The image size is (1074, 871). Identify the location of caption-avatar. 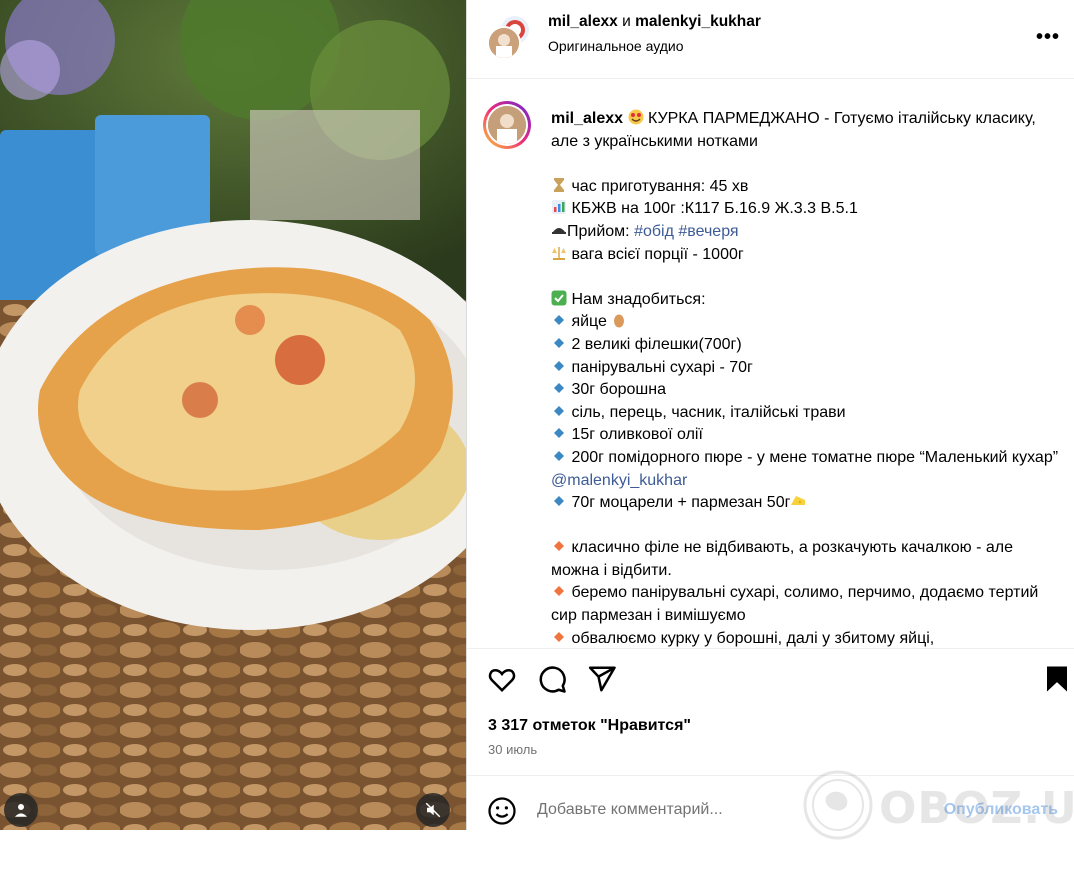
(507, 125).